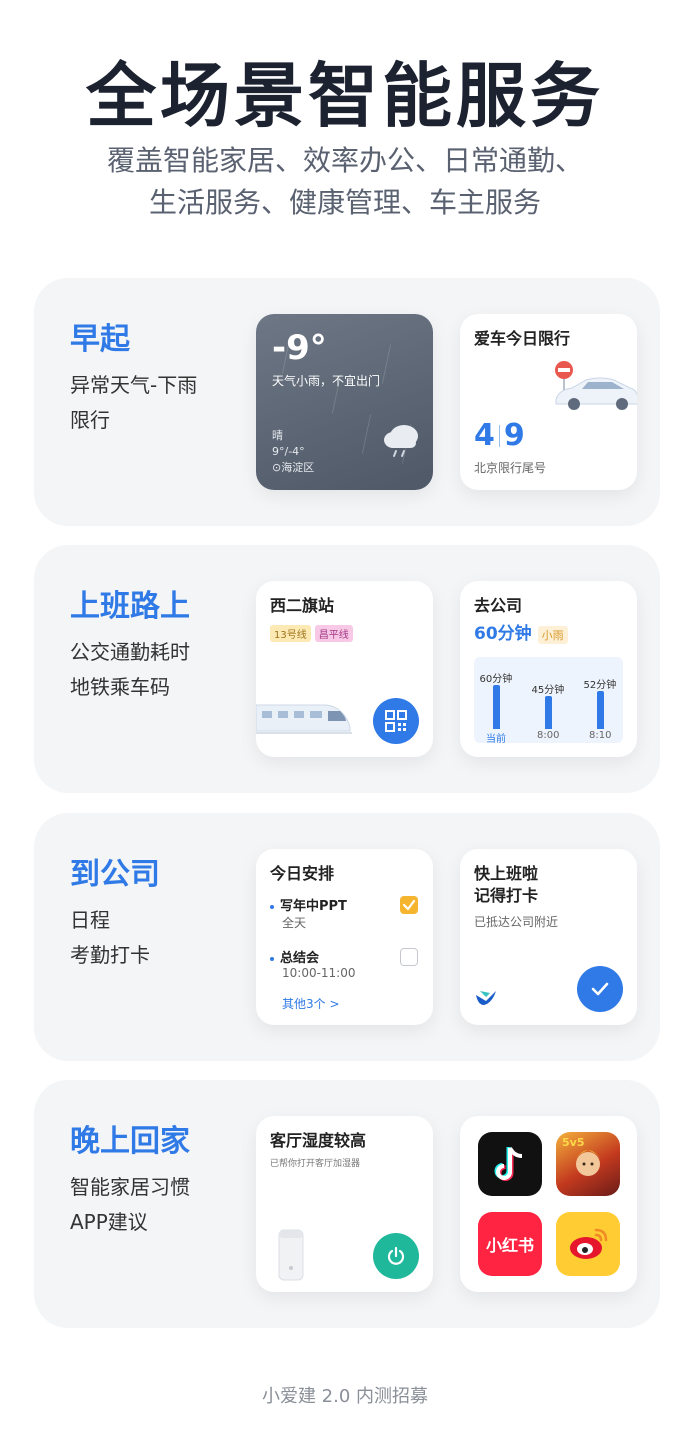  What do you see at coordinates (288, 451) in the screenshot?
I see `weather-range: 9°/-4°` at bounding box center [288, 451].